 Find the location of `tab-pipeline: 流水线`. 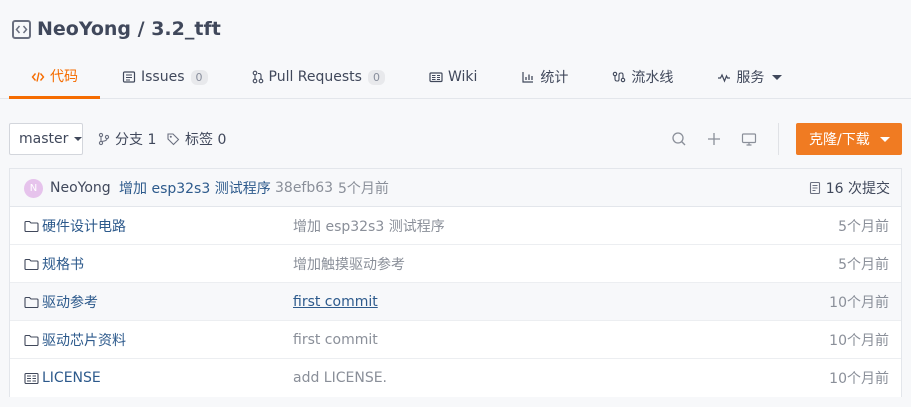

tab-pipeline: 流水线 is located at coordinates (642, 77).